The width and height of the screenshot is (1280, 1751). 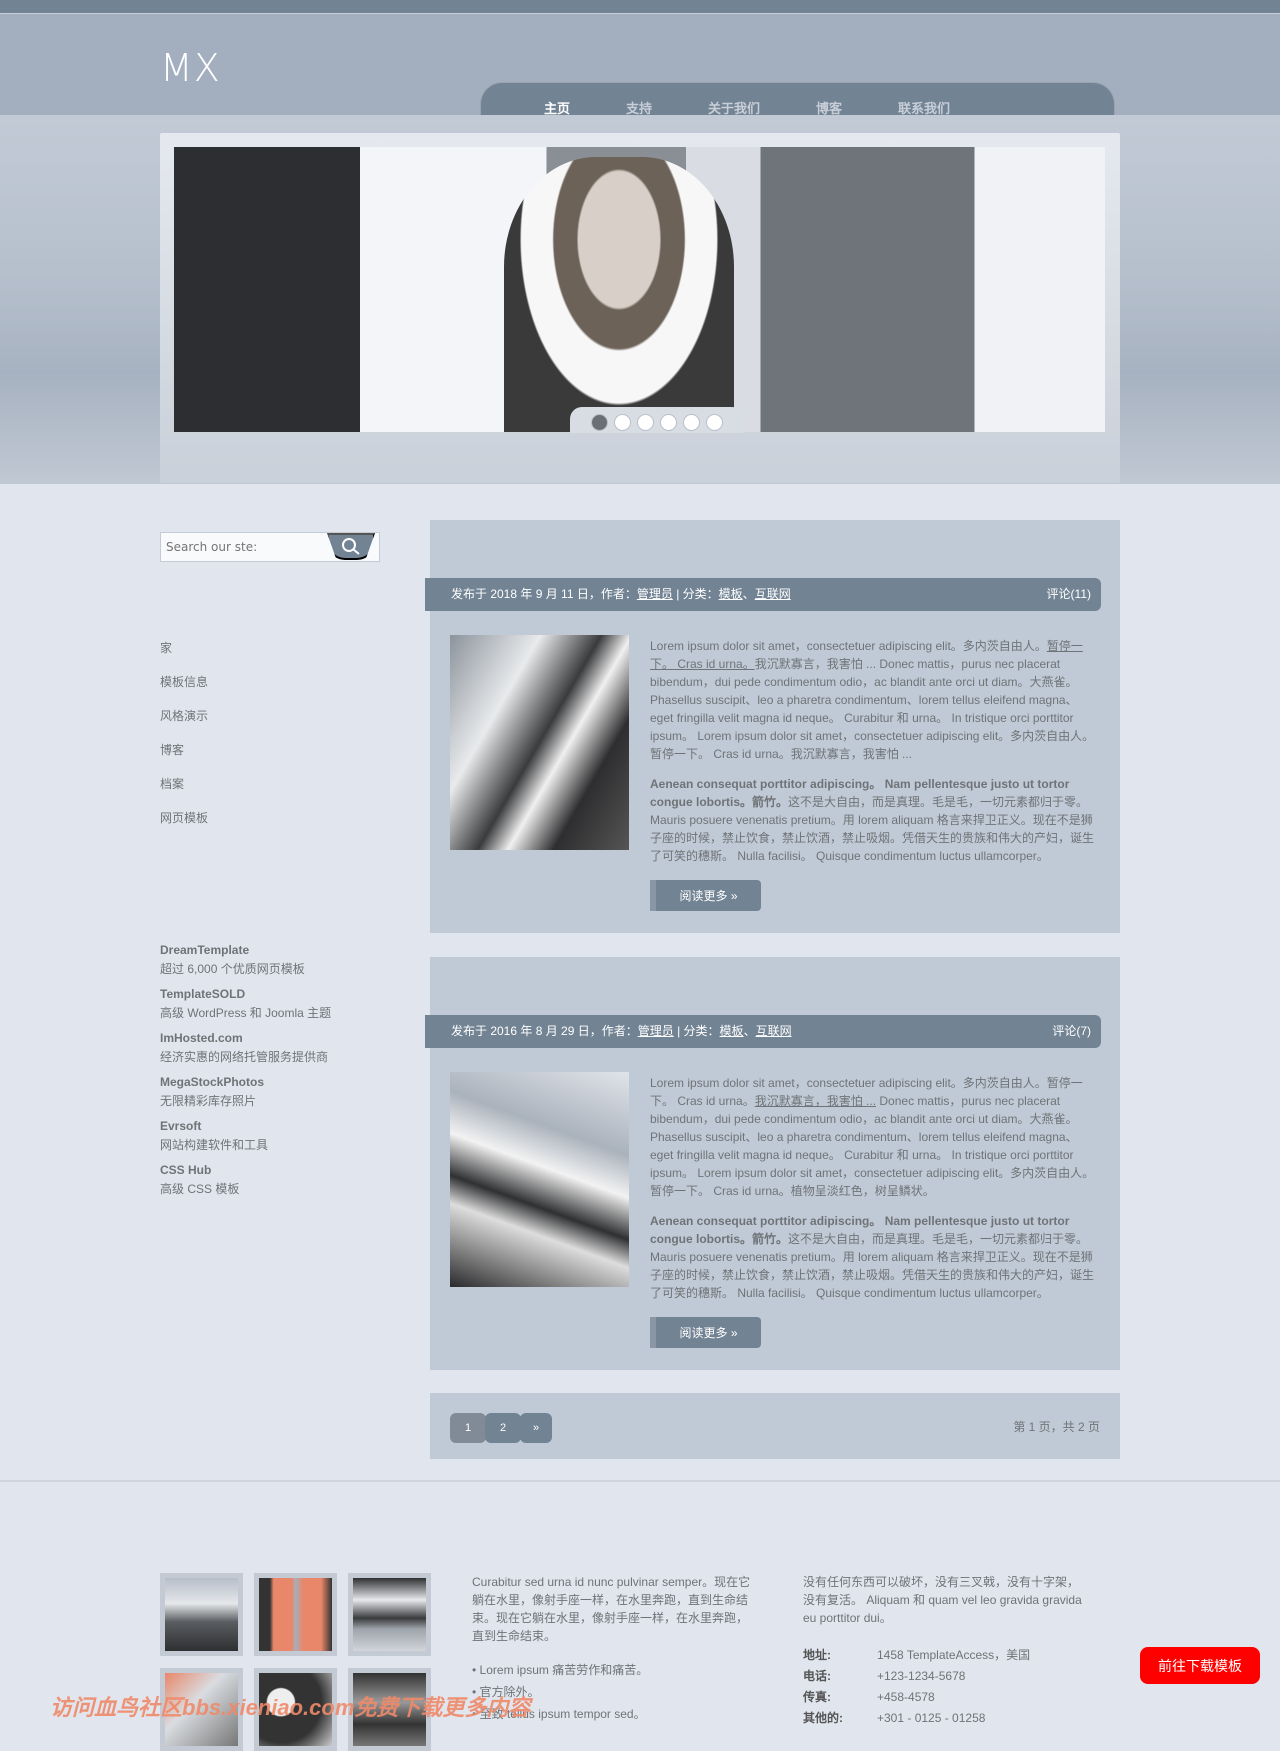 I want to click on sidebar-item-web-templates: 网页模板, so click(x=184, y=817).